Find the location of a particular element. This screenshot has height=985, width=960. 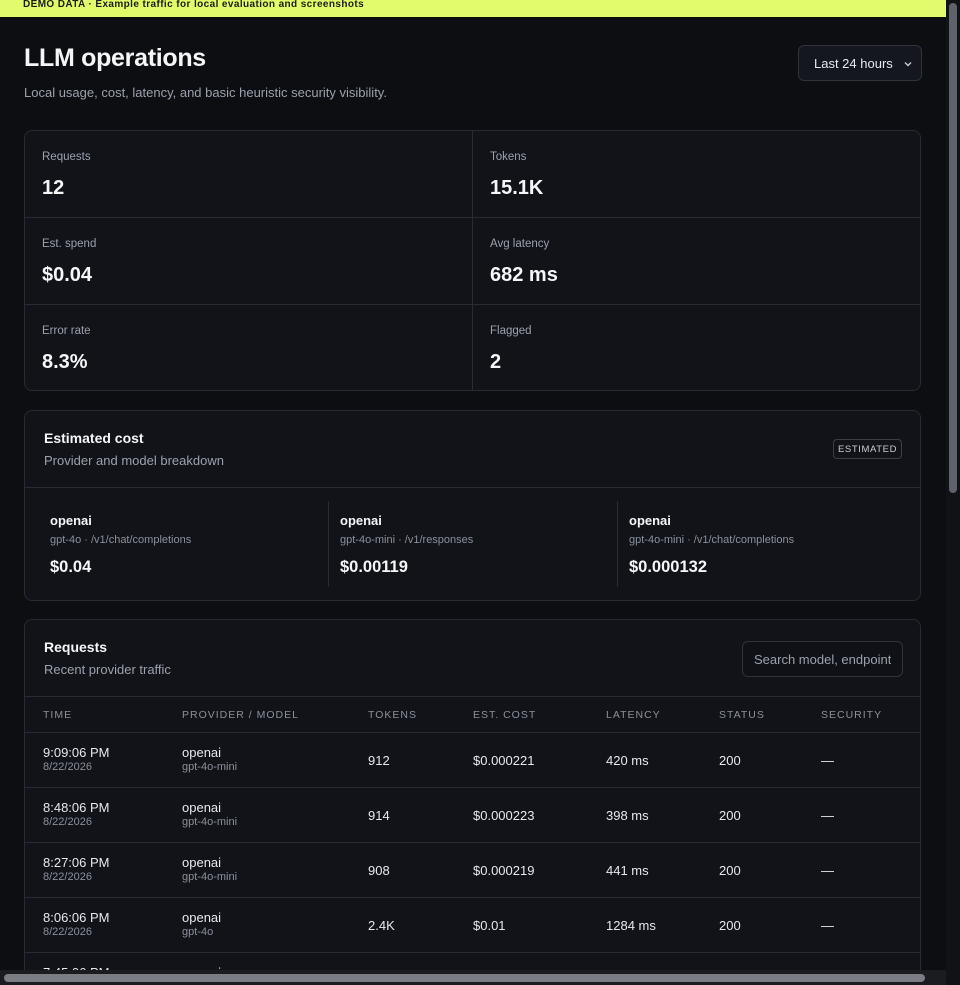

cost-amount: $0.04 is located at coordinates (71, 567).